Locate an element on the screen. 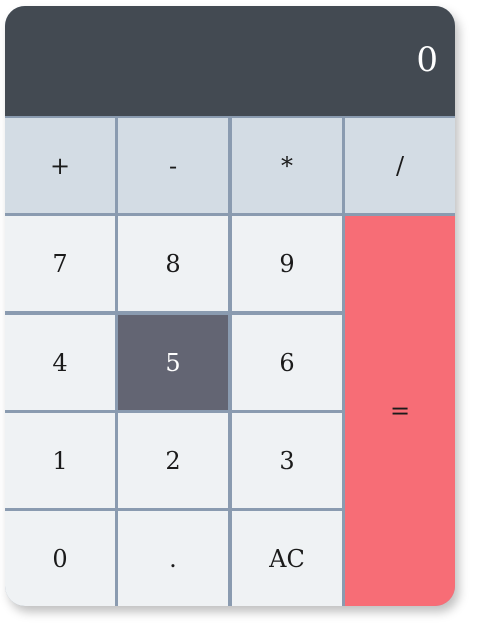  clear-button: AC is located at coordinates (287, 558).